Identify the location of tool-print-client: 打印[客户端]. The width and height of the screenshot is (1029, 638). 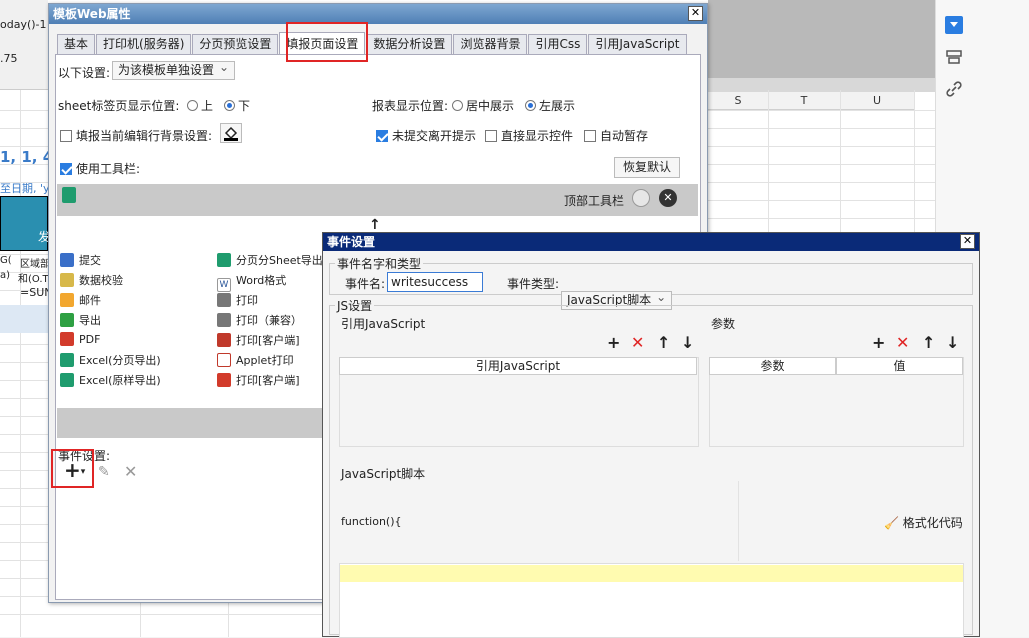
(258, 340).